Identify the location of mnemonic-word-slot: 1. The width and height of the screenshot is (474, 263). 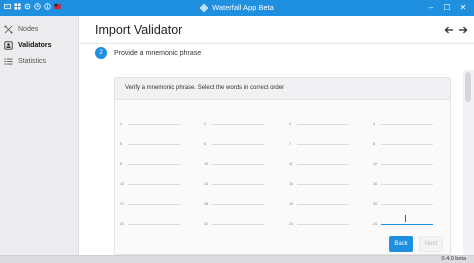
(150, 123).